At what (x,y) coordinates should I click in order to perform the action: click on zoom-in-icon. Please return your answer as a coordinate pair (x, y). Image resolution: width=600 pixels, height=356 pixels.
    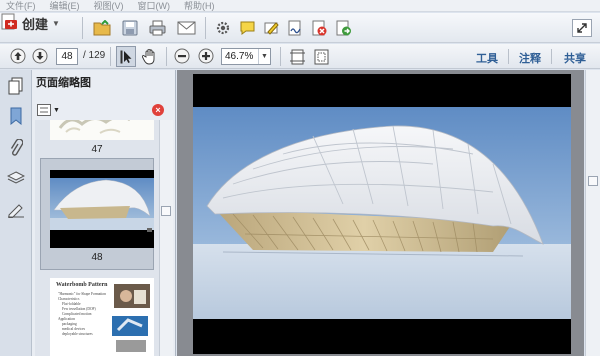
    Looking at the image, I should click on (206, 56).